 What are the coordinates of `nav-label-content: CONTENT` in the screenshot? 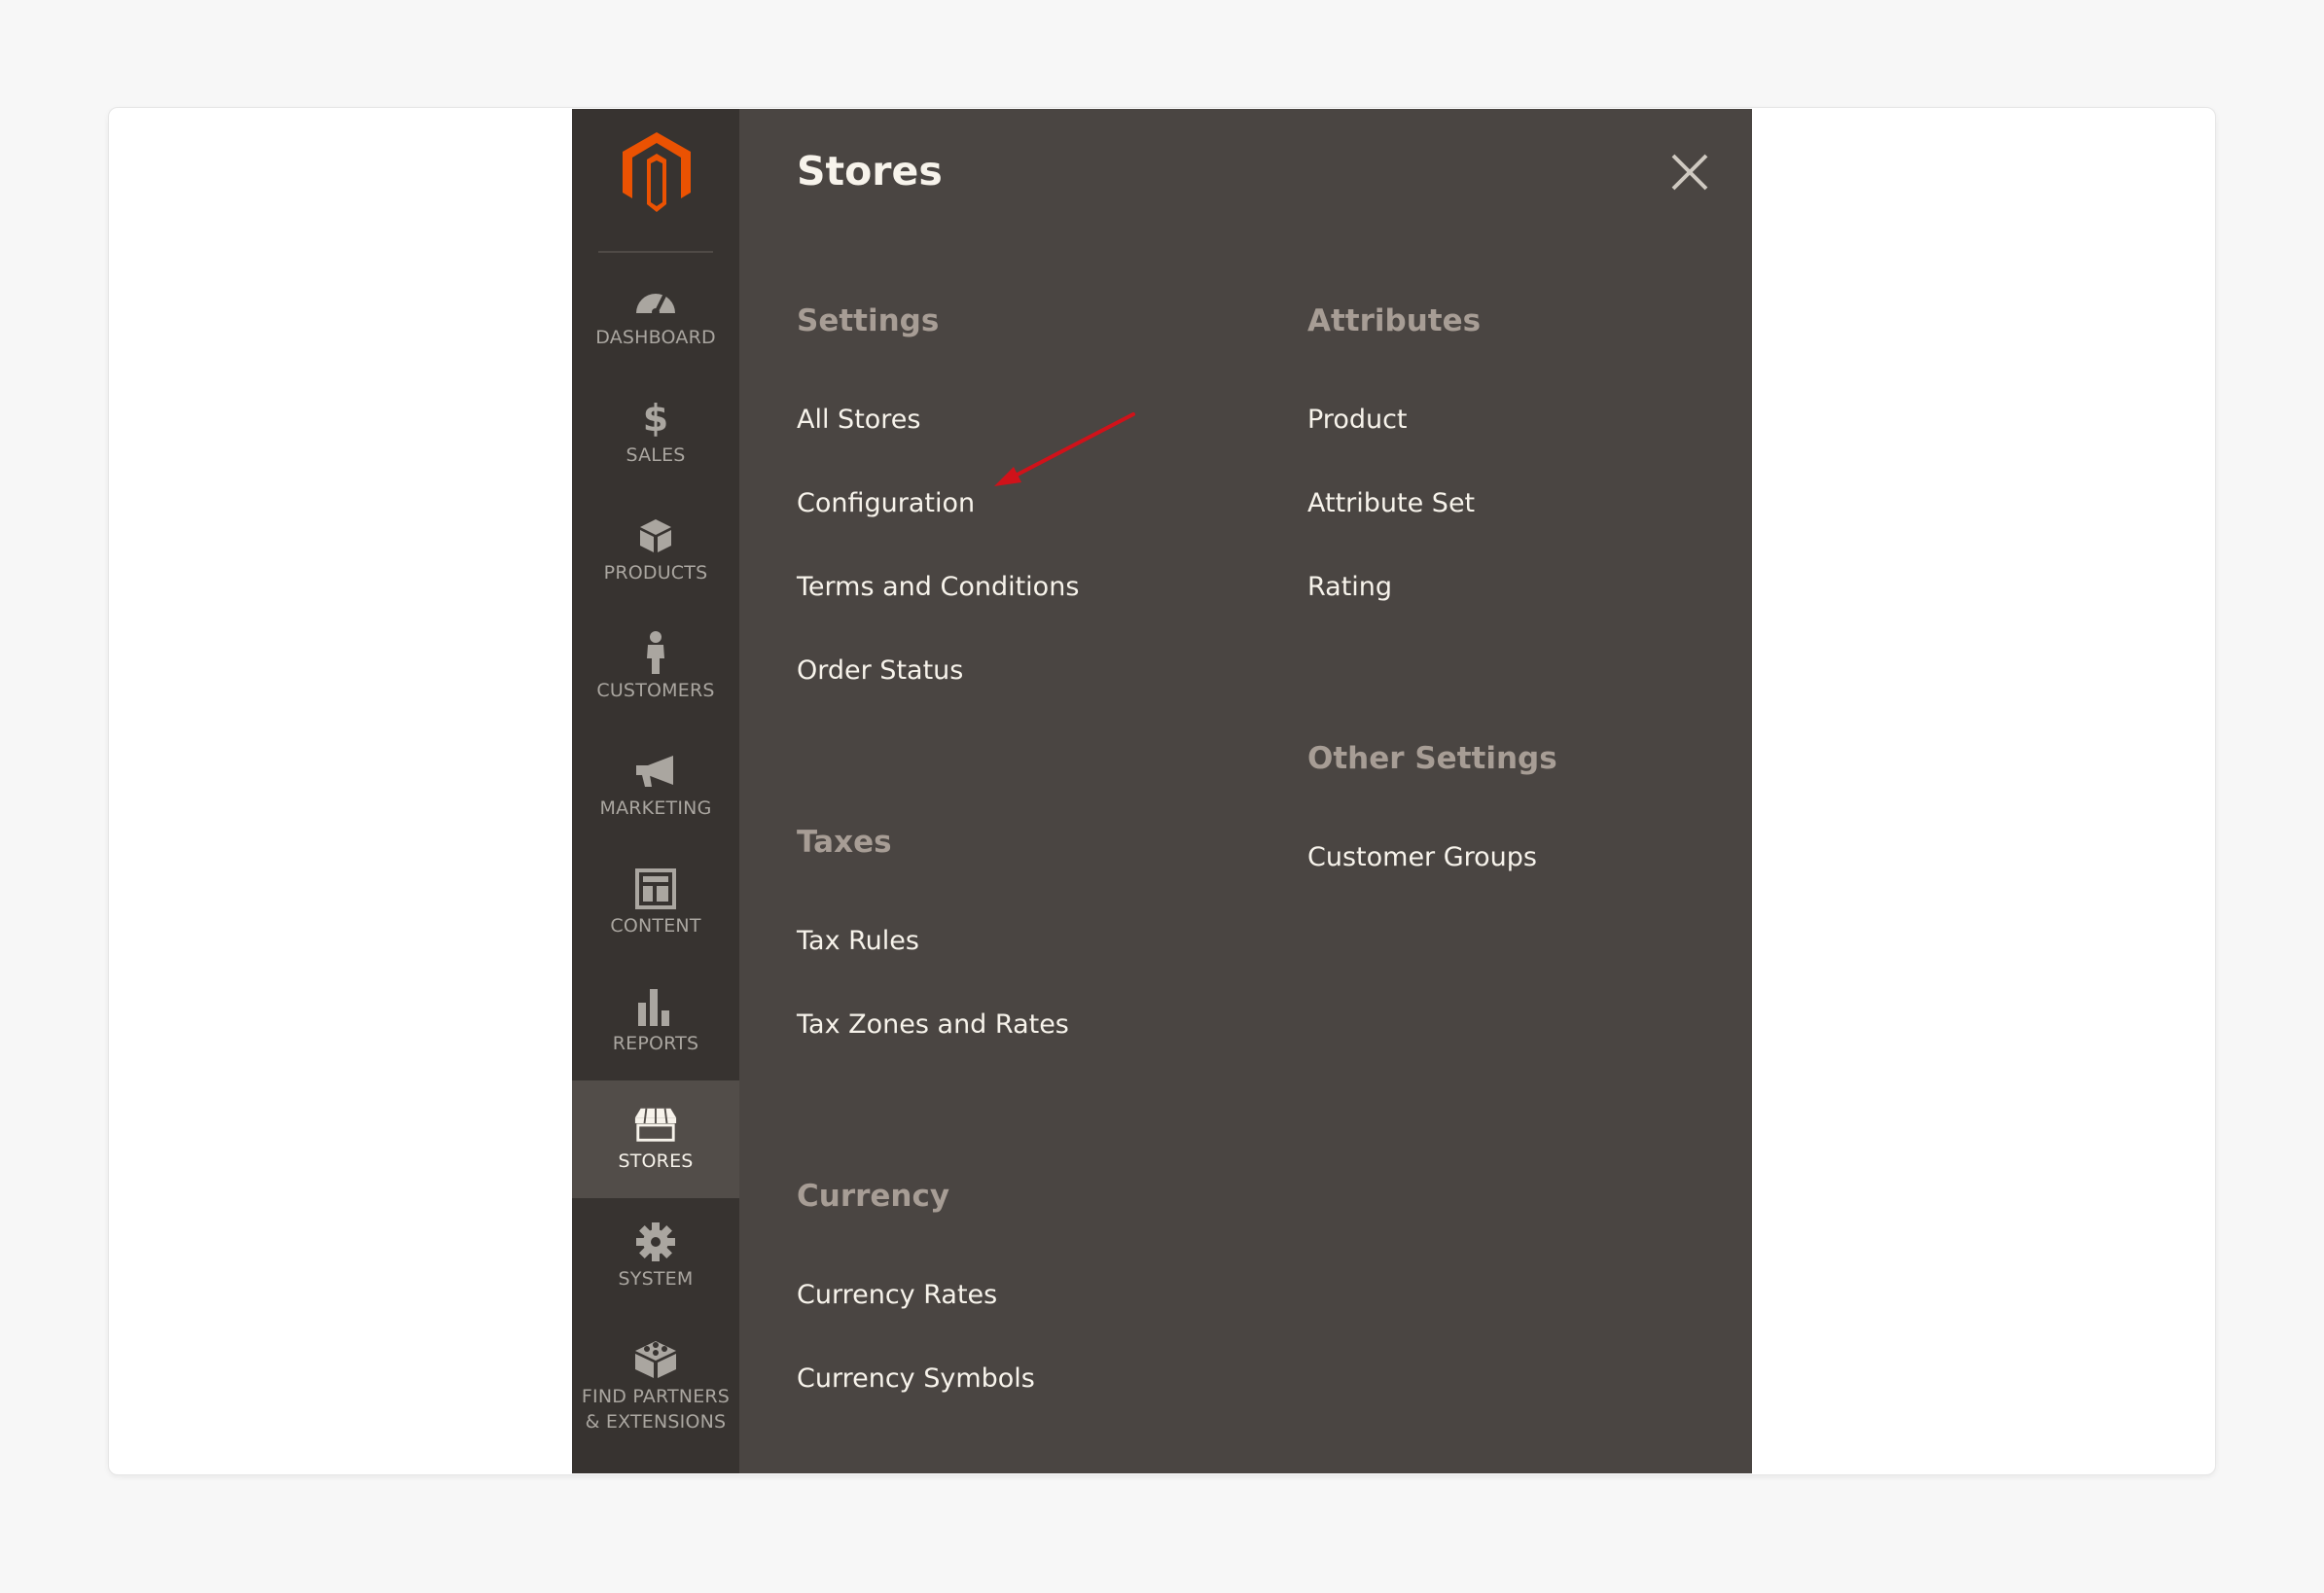 It's located at (655, 926).